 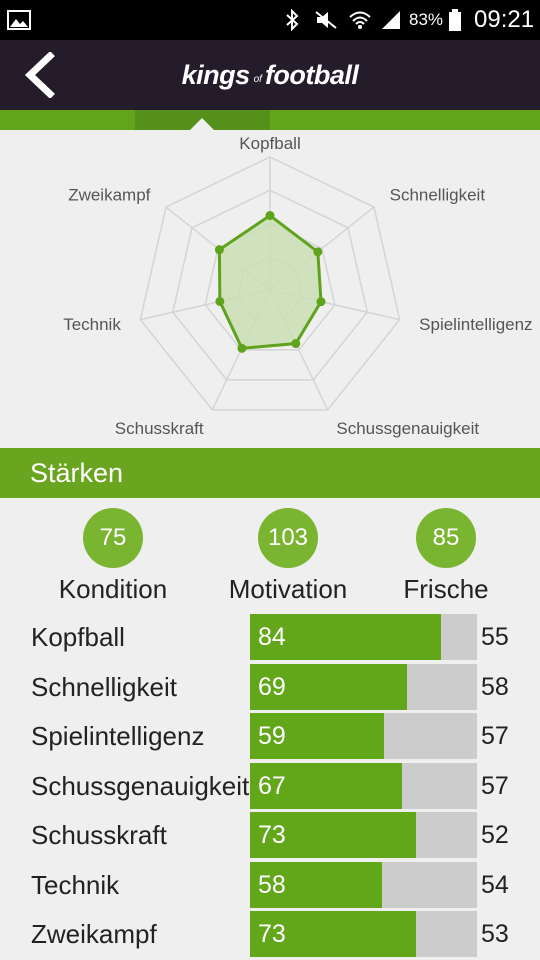 I want to click on back-arrow-icon, so click(x=39, y=75).